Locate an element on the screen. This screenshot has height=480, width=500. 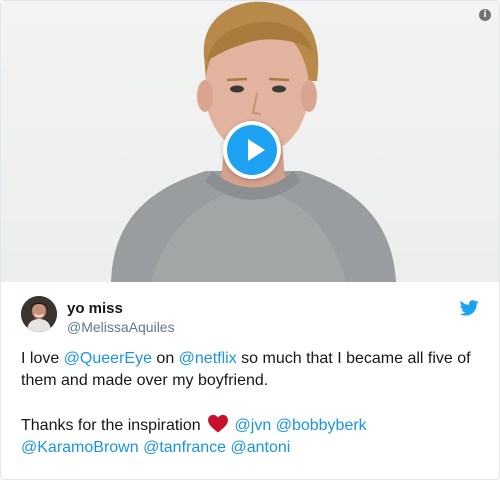
play-icon is located at coordinates (252, 150).